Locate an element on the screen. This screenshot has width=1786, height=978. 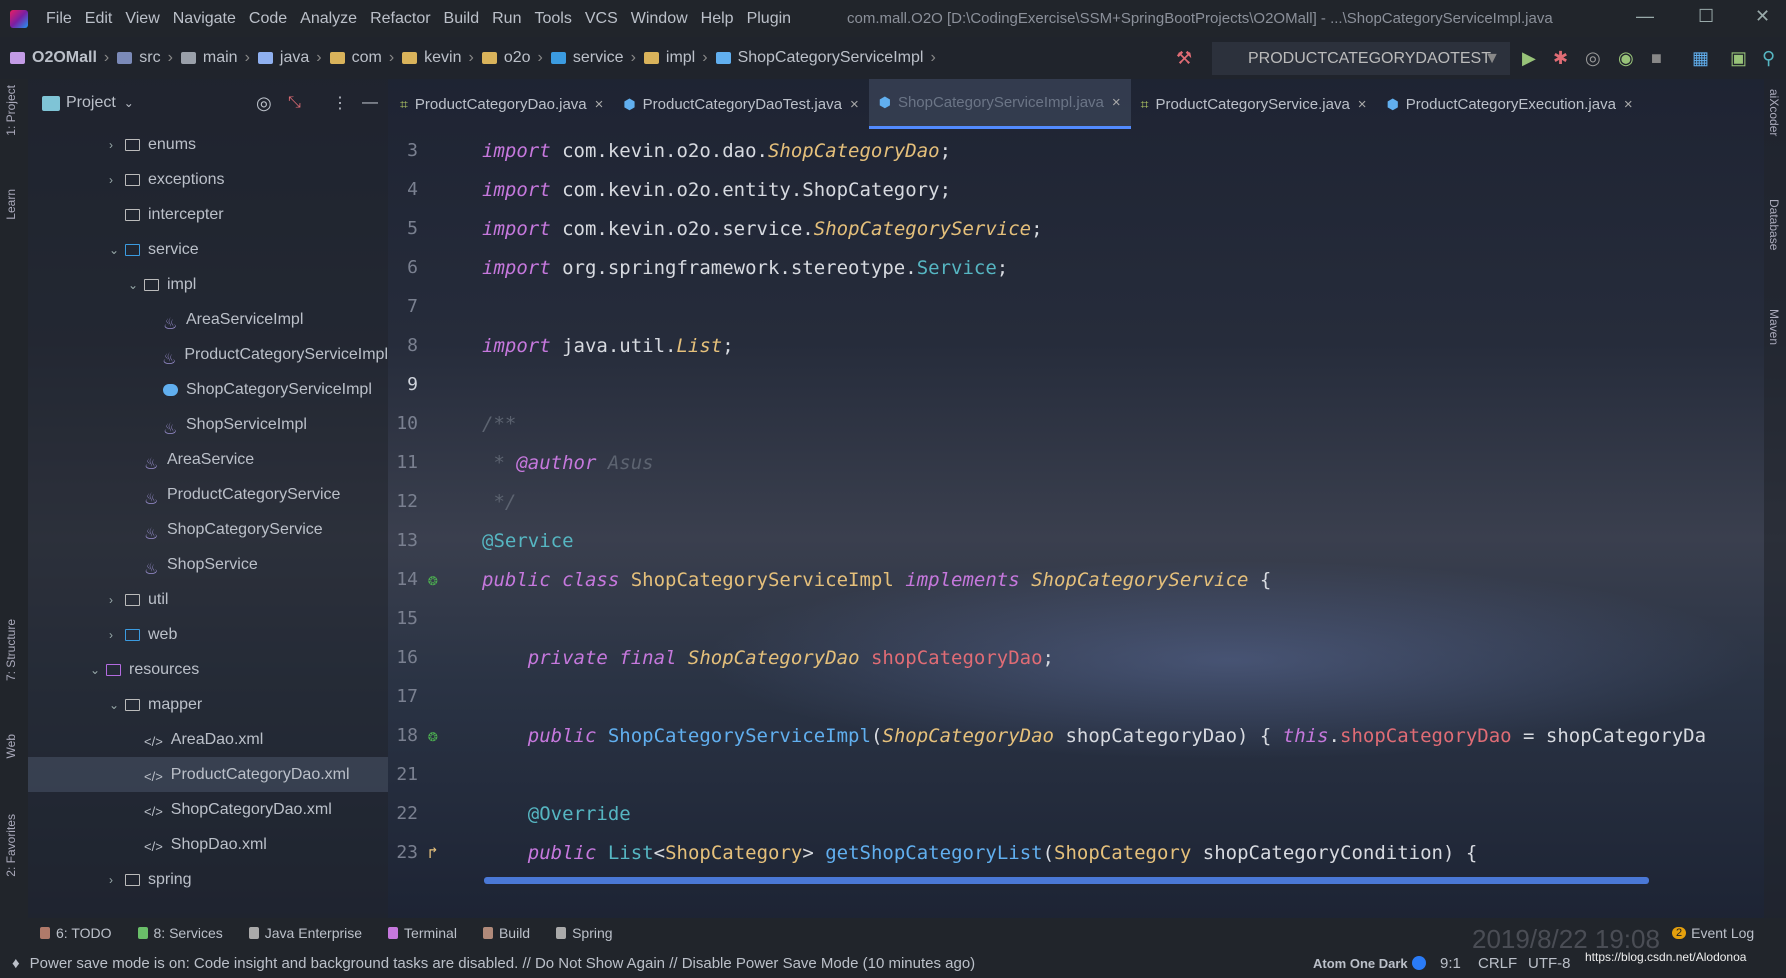
tree-item: </> ShopDao.xml is located at coordinates (208, 844).